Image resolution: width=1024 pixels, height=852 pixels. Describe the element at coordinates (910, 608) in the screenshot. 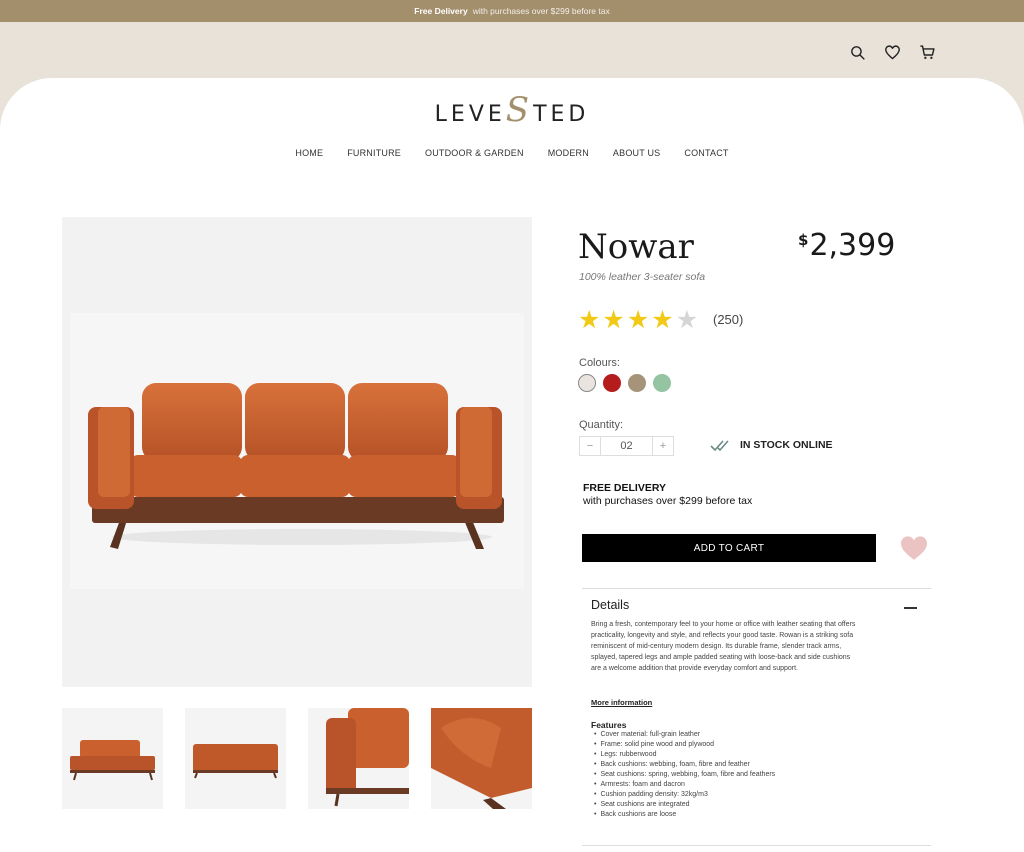

I see `collapse-icon` at that location.